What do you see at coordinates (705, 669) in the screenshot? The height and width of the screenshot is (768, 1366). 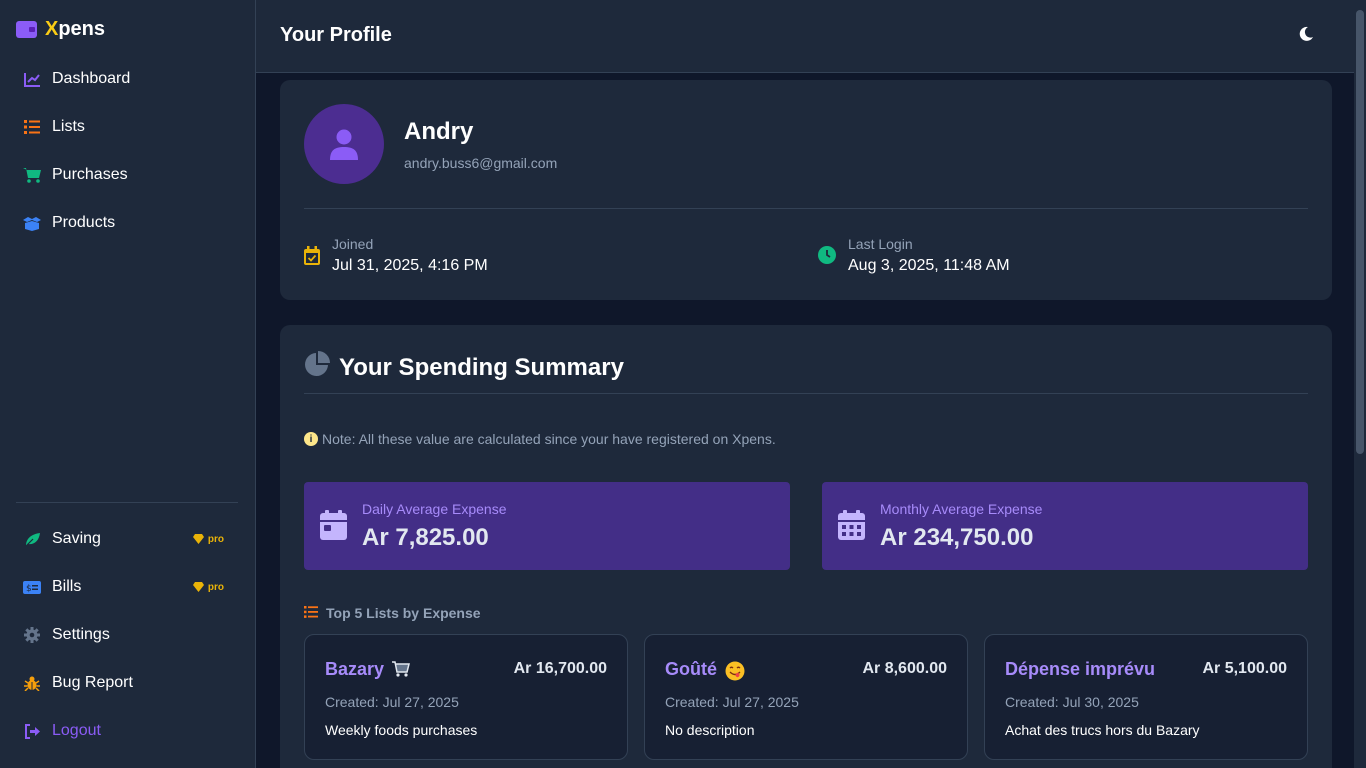 I see `list-name: Goûté` at bounding box center [705, 669].